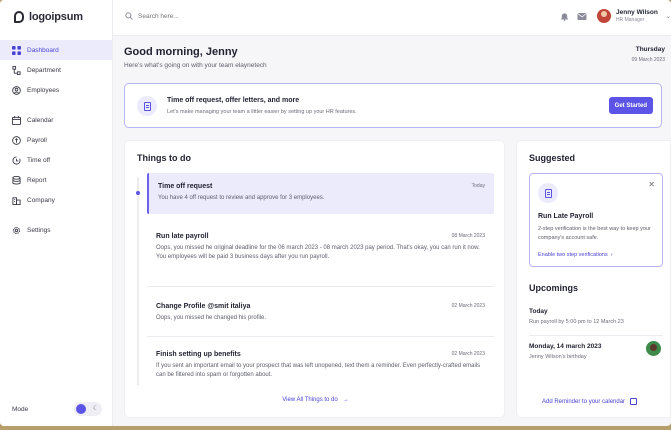 The image size is (671, 430). Describe the element at coordinates (138, 193) in the screenshot. I see `timeline-dot` at that location.